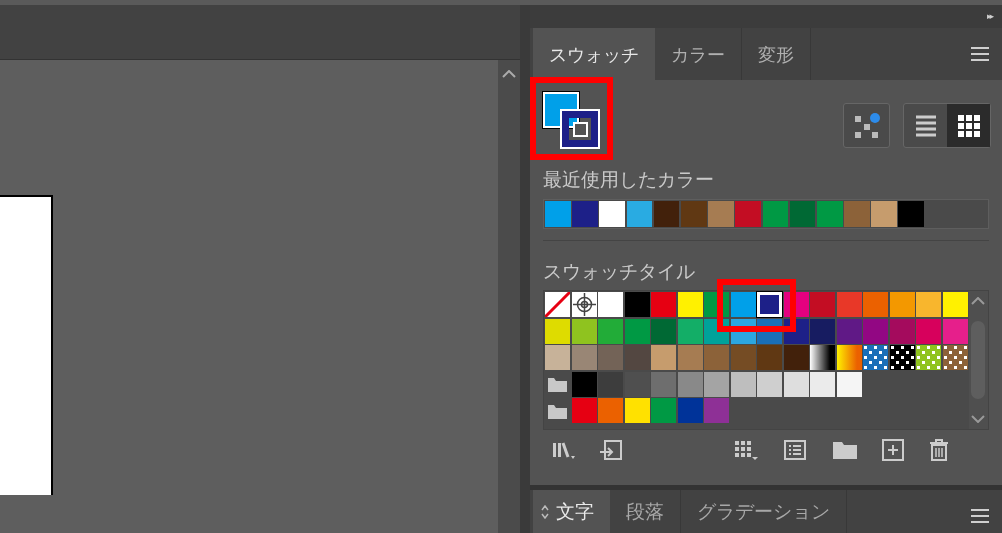 The height and width of the screenshot is (533, 1002). What do you see at coordinates (795, 450) in the screenshot?
I see `list-options-icon` at bounding box center [795, 450].